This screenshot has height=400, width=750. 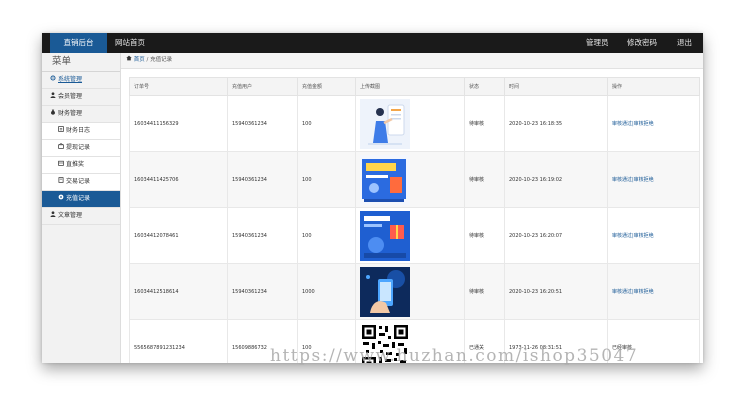 What do you see at coordinates (684, 43) in the screenshot?
I see `nav-logout: 退出` at bounding box center [684, 43].